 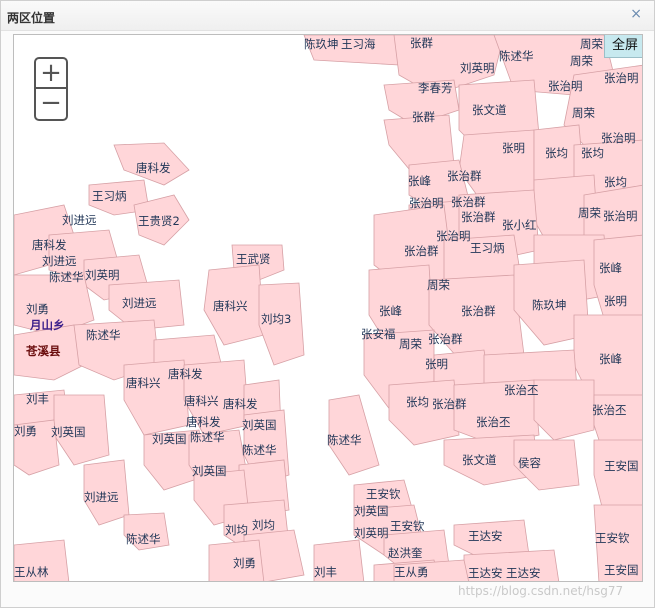 I want to click on dialog-titlebar: 两区位置 ×, so click(x=327, y=16).